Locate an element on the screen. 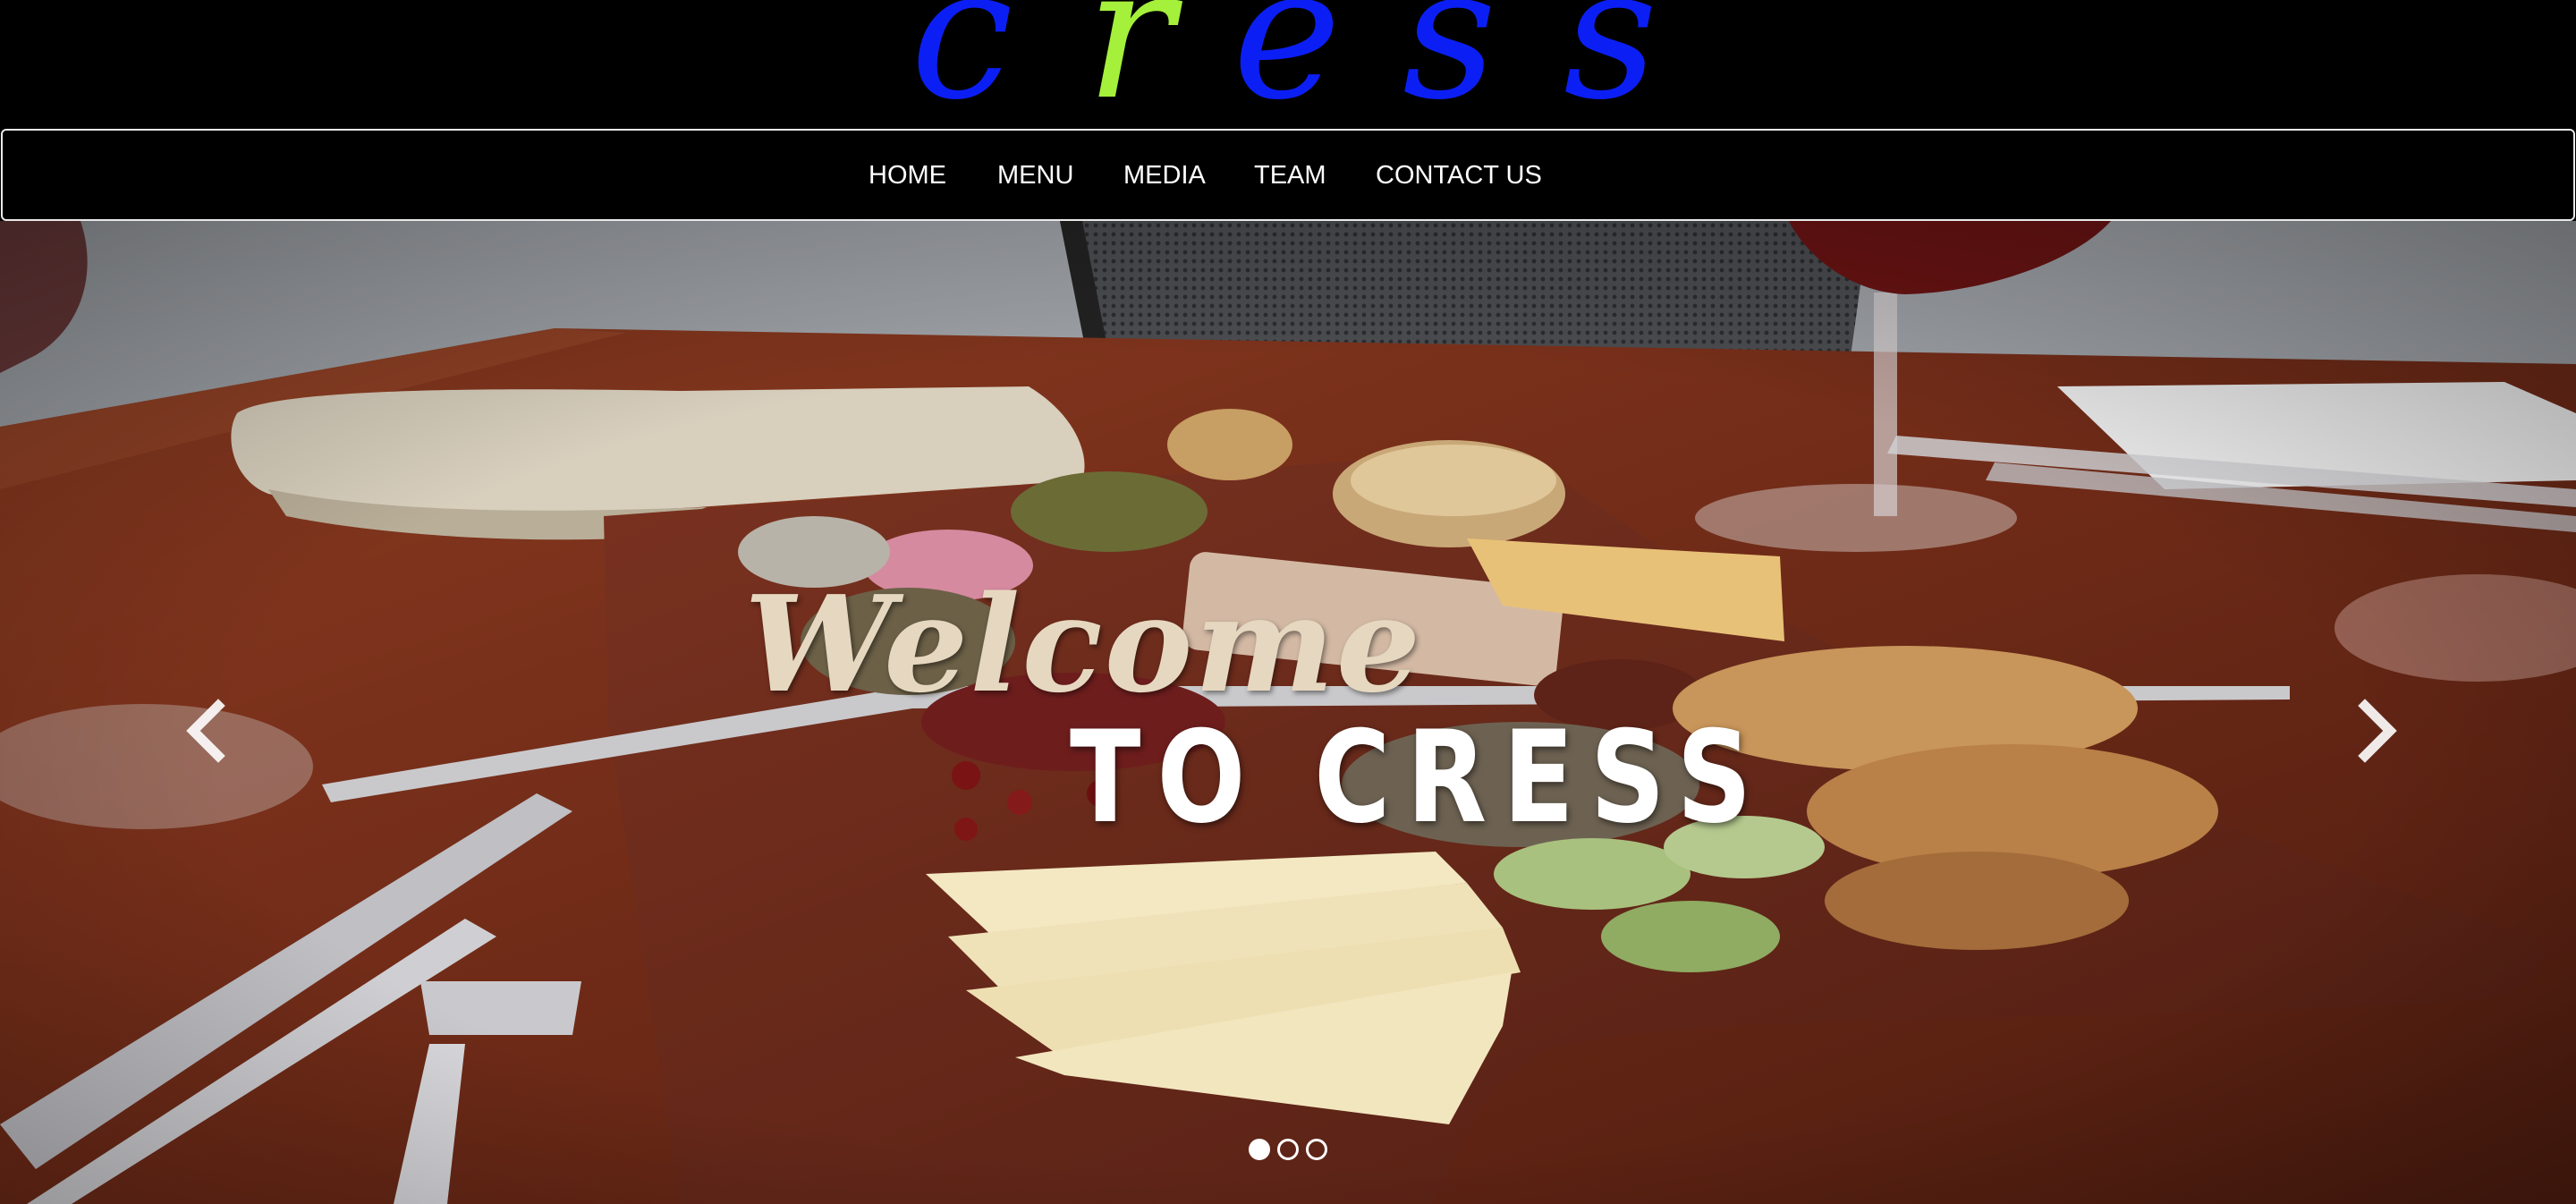 The width and height of the screenshot is (2576, 1204). carousel-prev-button is located at coordinates (210, 731).